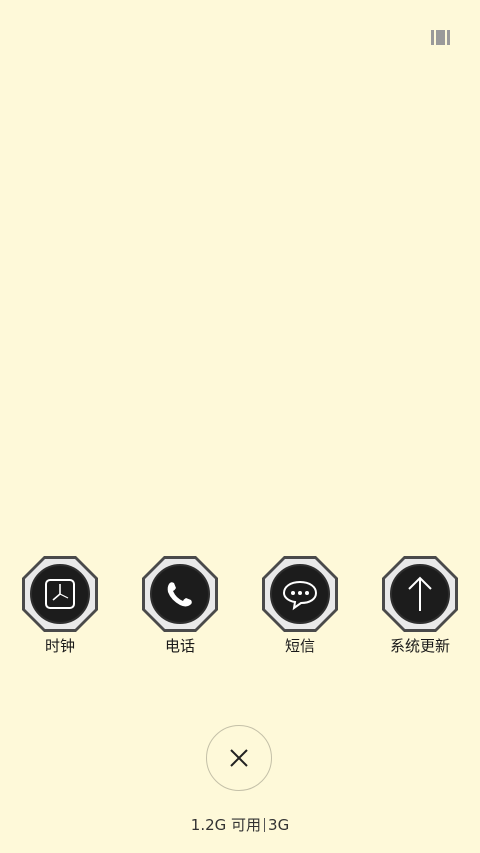 The width and height of the screenshot is (480, 853). What do you see at coordinates (265, 825) in the screenshot?
I see `memory-separator` at bounding box center [265, 825].